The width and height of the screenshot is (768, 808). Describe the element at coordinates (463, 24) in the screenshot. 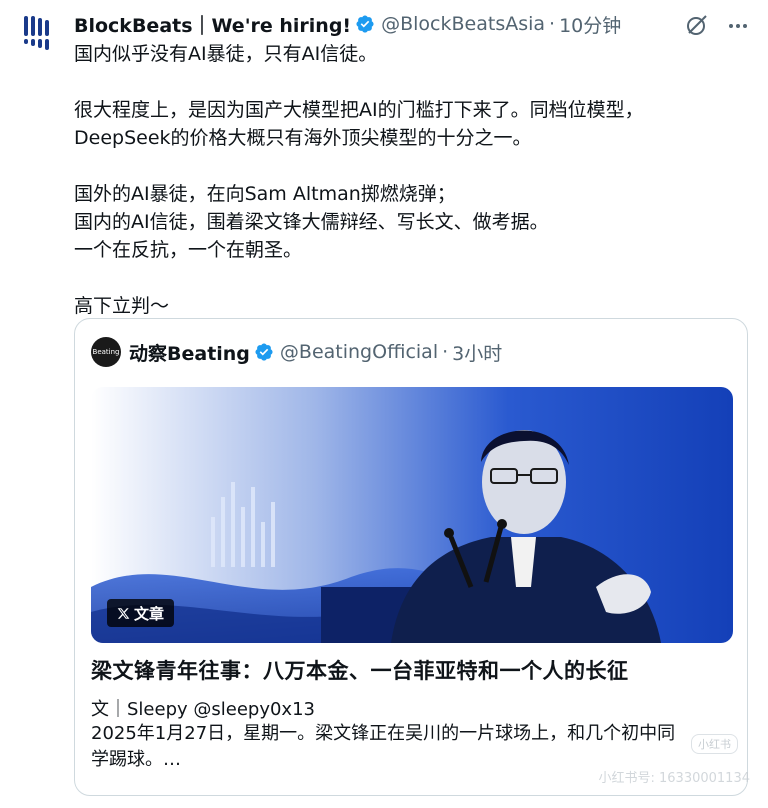

I see `handle: @BlockBeatsAsia` at that location.